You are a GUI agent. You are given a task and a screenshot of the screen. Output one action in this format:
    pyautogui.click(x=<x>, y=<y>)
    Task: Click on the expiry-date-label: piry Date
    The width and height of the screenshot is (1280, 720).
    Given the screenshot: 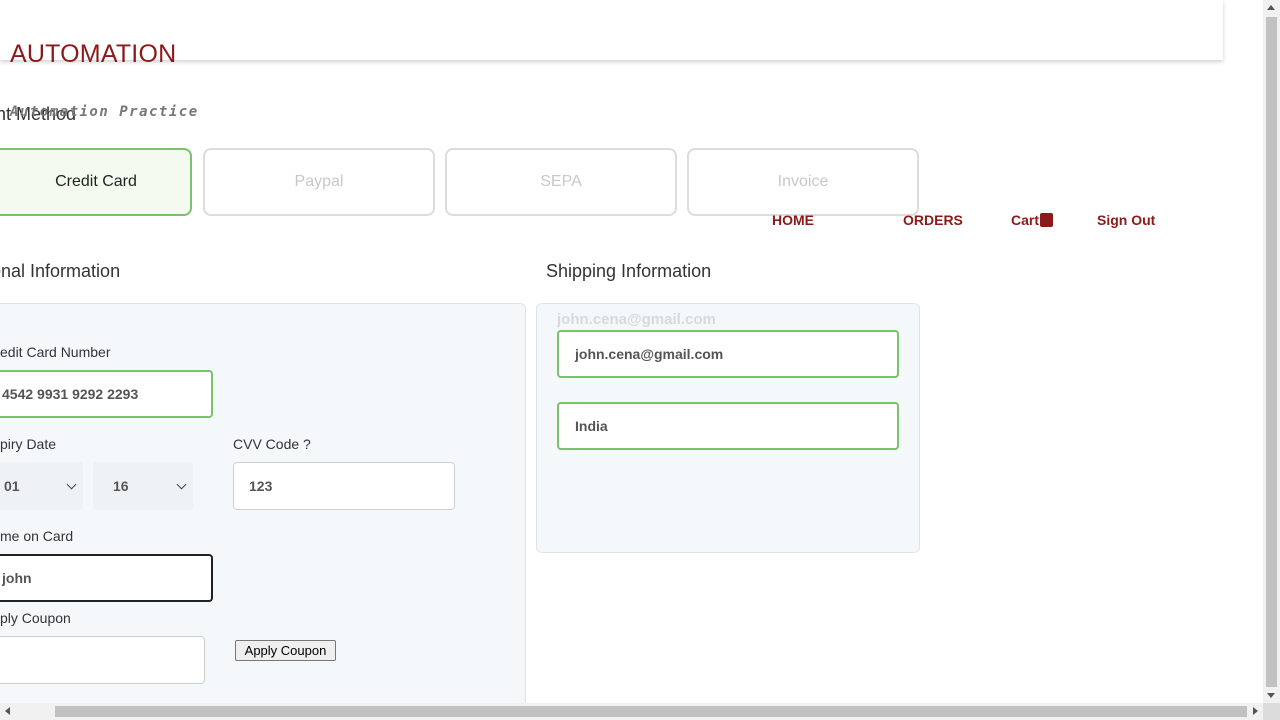 What is the action you would take?
    pyautogui.click(x=28, y=444)
    